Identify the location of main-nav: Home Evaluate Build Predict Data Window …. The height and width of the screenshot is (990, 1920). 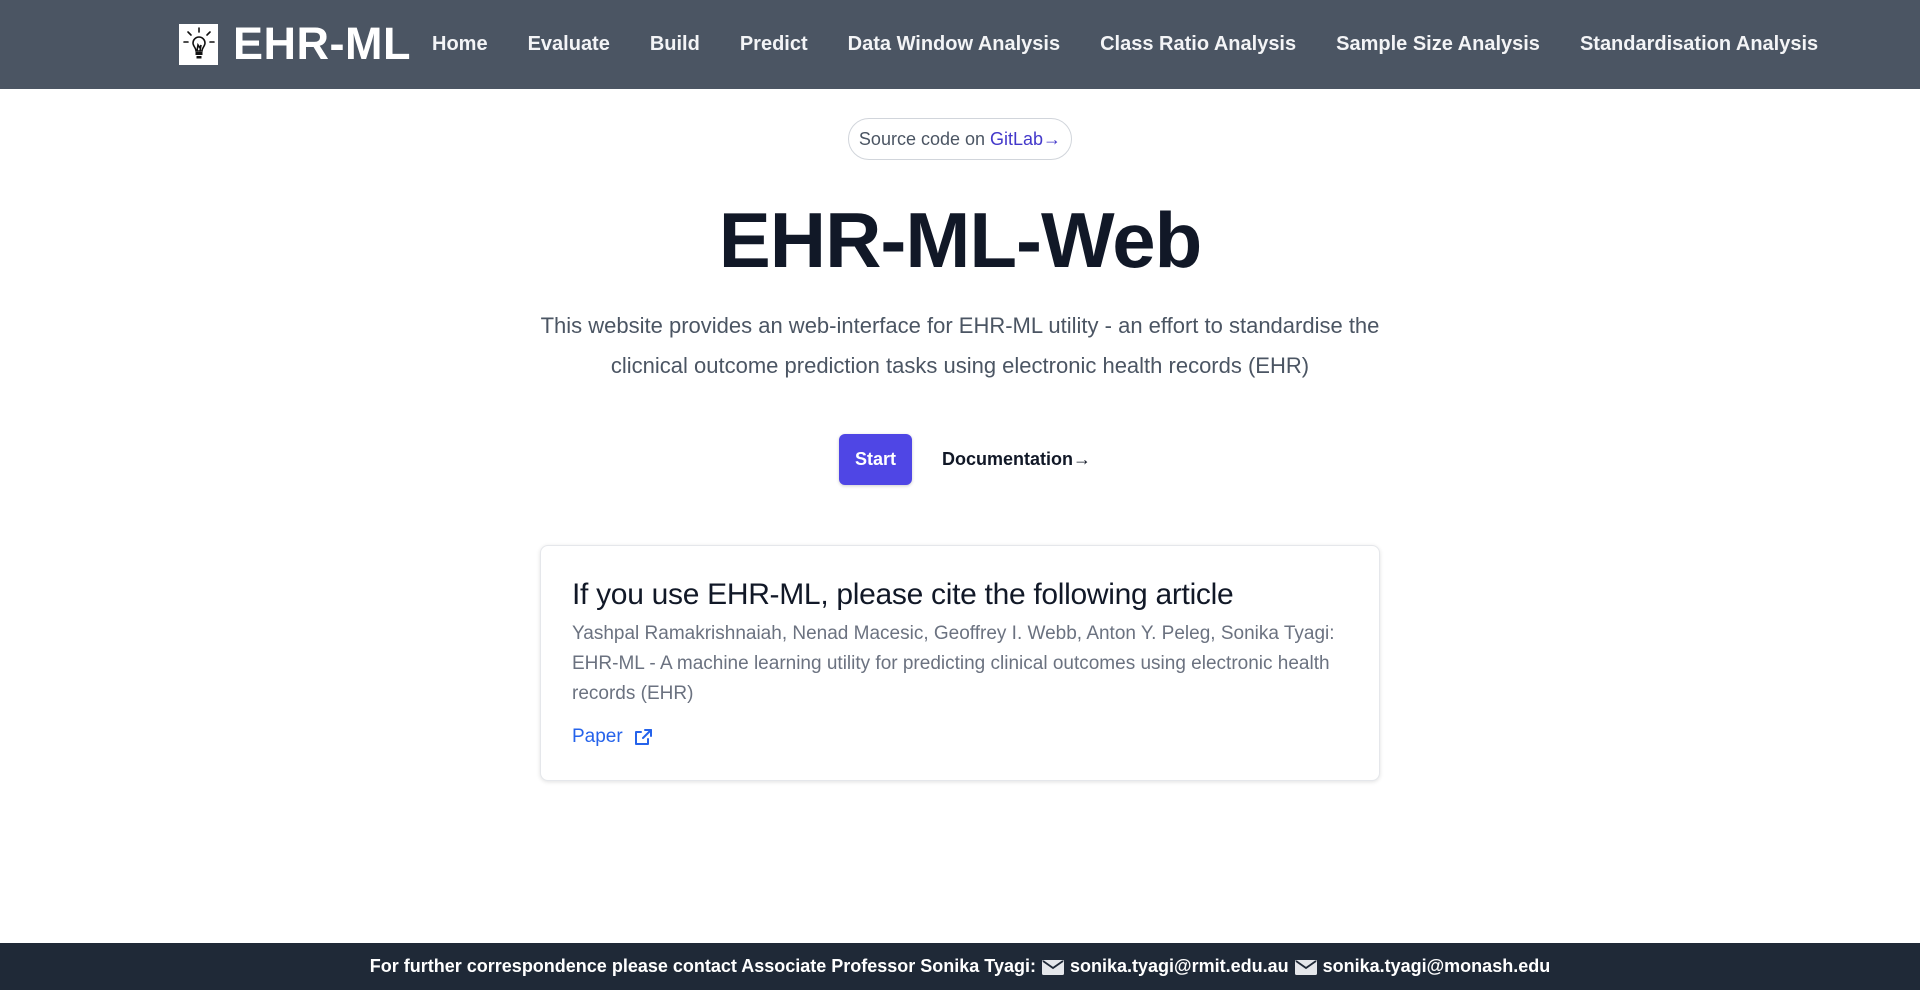
(1125, 44).